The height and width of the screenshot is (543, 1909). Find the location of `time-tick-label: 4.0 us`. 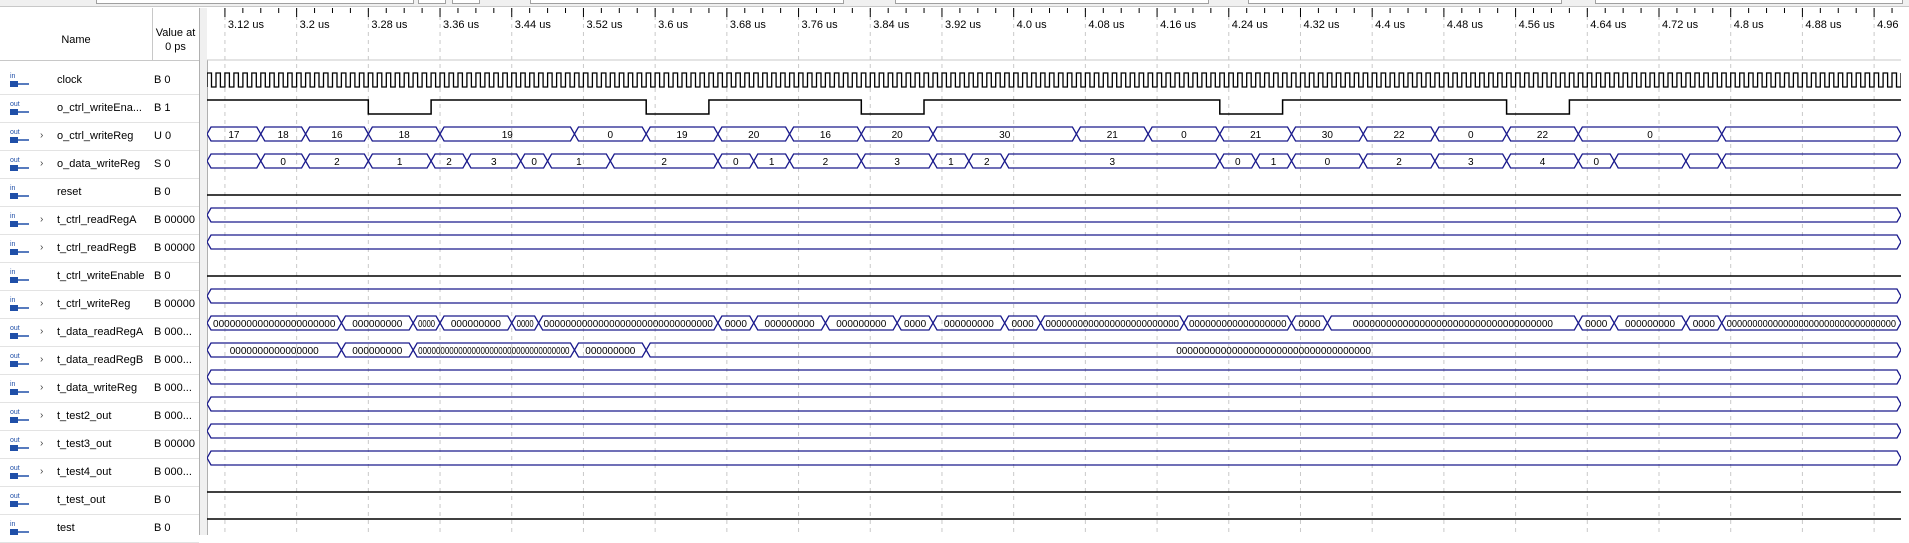

time-tick-label: 4.0 us is located at coordinates (1032, 25).